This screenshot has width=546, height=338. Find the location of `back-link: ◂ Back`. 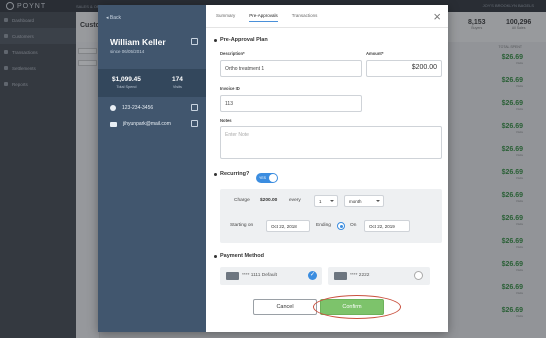

back-link: ◂ Back is located at coordinates (113, 18).